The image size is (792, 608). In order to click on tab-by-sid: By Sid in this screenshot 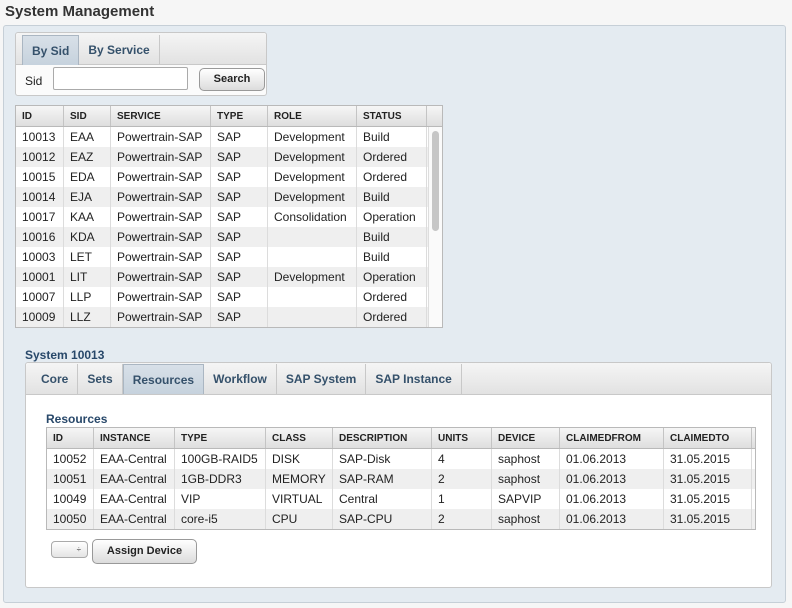, I will do `click(51, 50)`.